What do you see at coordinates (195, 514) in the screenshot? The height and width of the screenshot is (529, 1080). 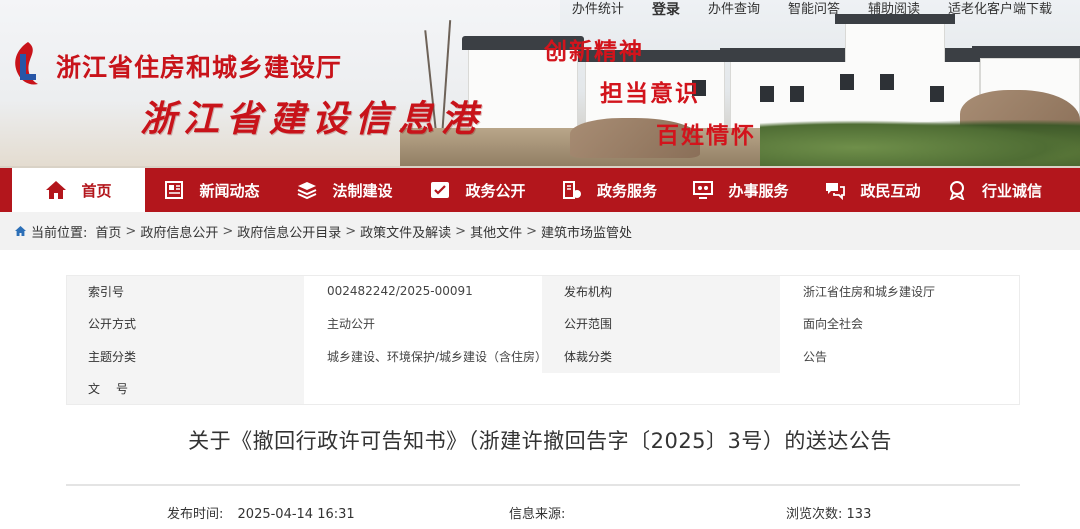 I see `publish-time-label: 发布时间:` at bounding box center [195, 514].